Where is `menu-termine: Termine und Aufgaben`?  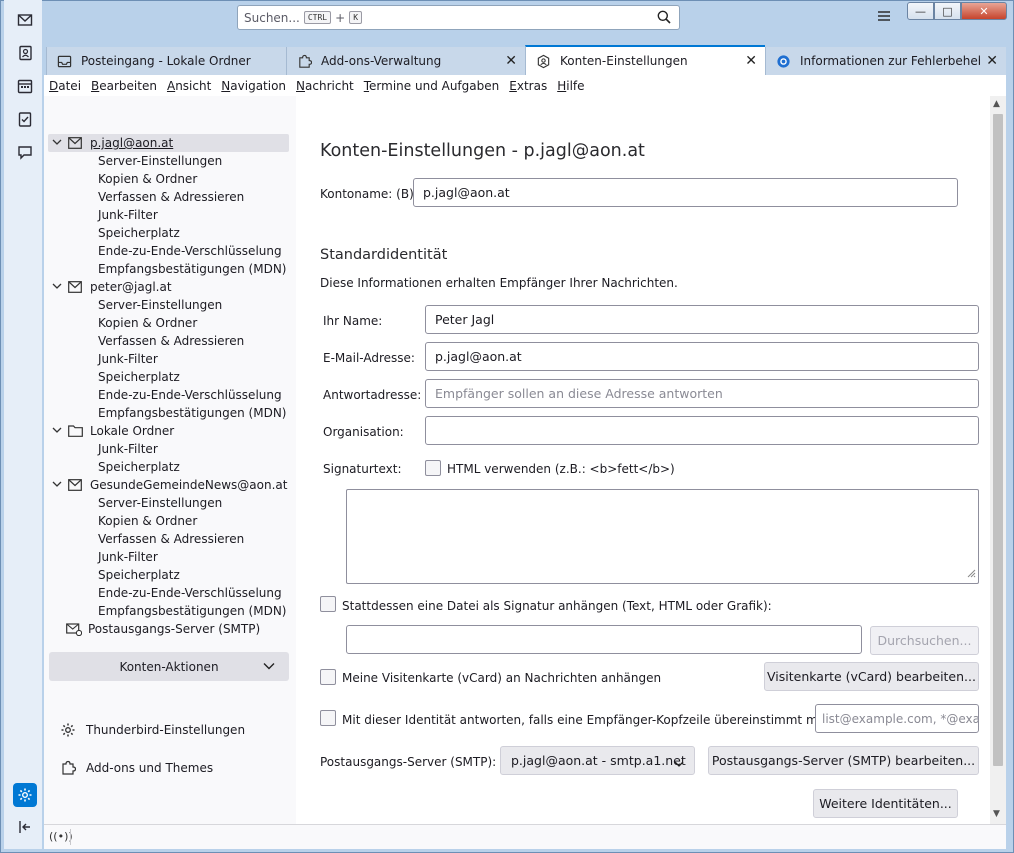
menu-termine: Termine und Aufgaben is located at coordinates (432, 86).